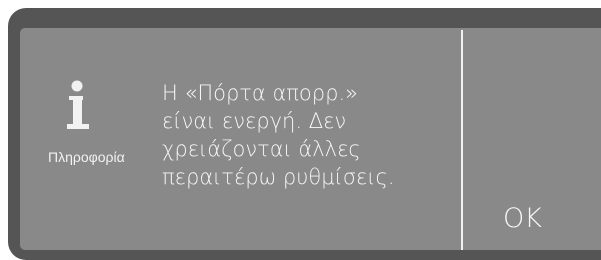 This screenshot has height=260, width=601. What do you see at coordinates (522, 218) in the screenshot?
I see `ok-label: OK` at bounding box center [522, 218].